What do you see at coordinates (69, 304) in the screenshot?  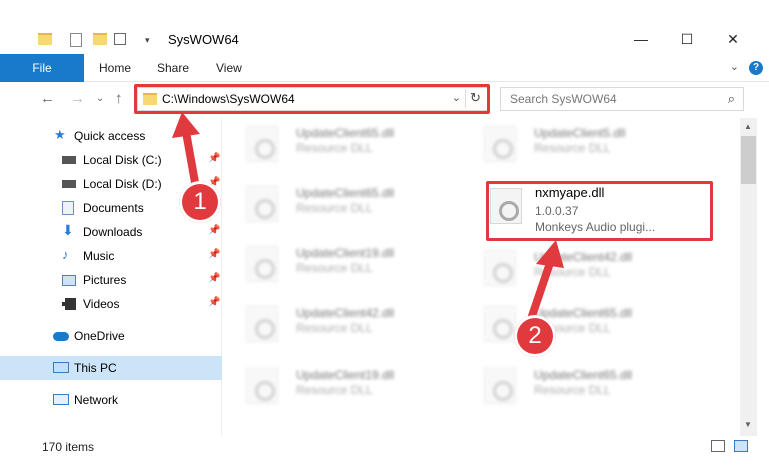 I see `videos-icon` at bounding box center [69, 304].